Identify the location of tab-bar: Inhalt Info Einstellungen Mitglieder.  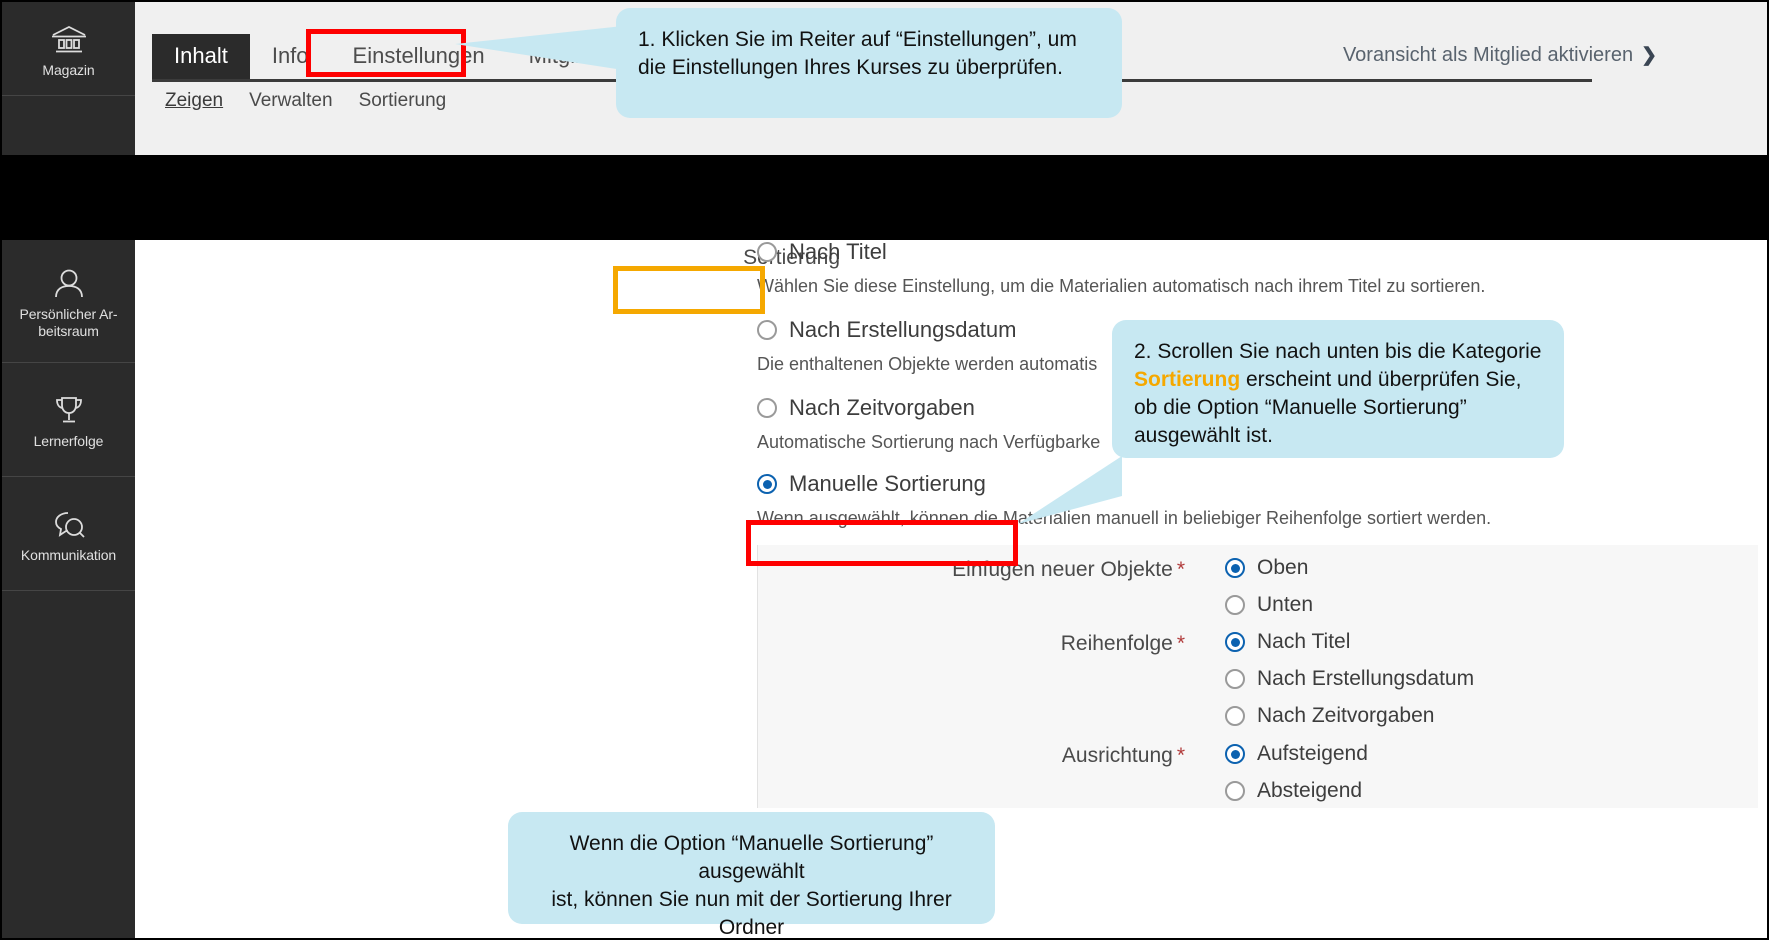
(399, 56).